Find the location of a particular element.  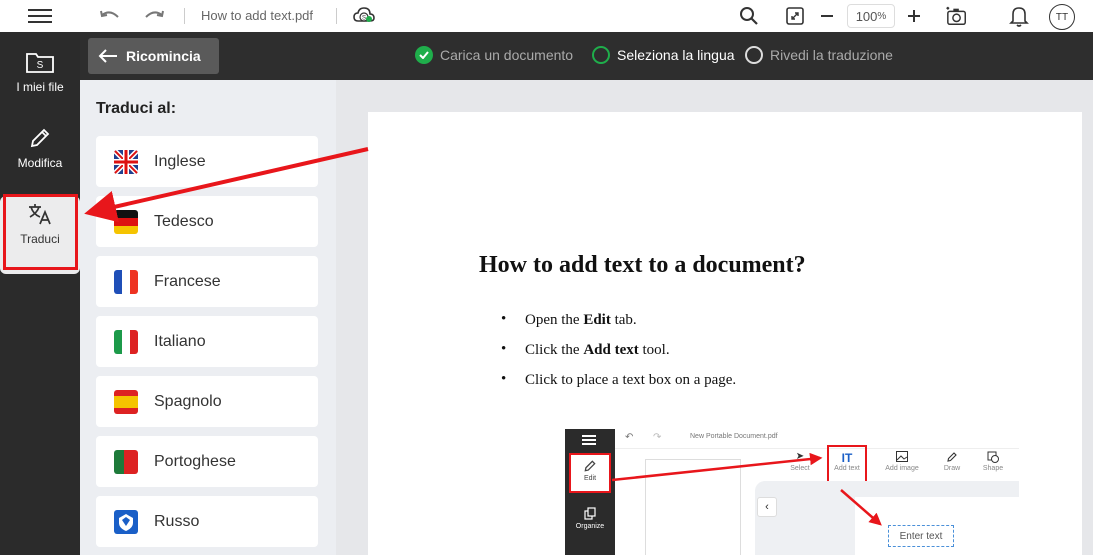

screenshot-organize-label: Organize is located at coordinates (590, 526).